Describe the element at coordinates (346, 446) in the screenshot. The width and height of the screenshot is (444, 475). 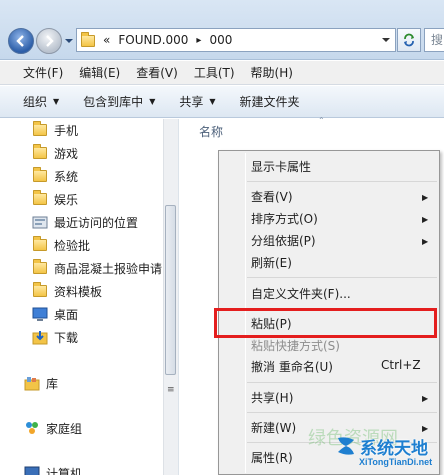
I see `watermark-logo-icon` at that location.